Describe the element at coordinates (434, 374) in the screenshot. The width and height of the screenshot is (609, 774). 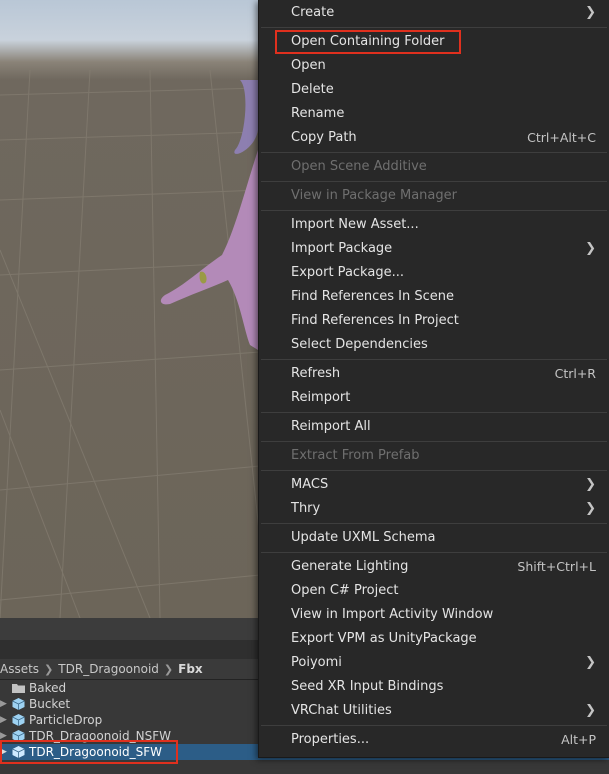
I see `menu-item-refresh: Refresh Ctrl+R` at that location.